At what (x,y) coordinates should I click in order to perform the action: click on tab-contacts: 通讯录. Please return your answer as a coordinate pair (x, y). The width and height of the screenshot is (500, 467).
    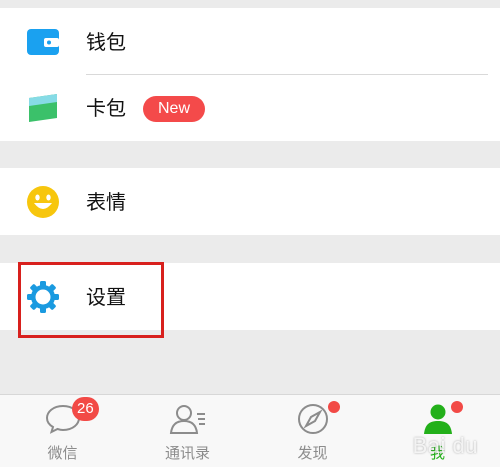
    Looking at the image, I should click on (187, 431).